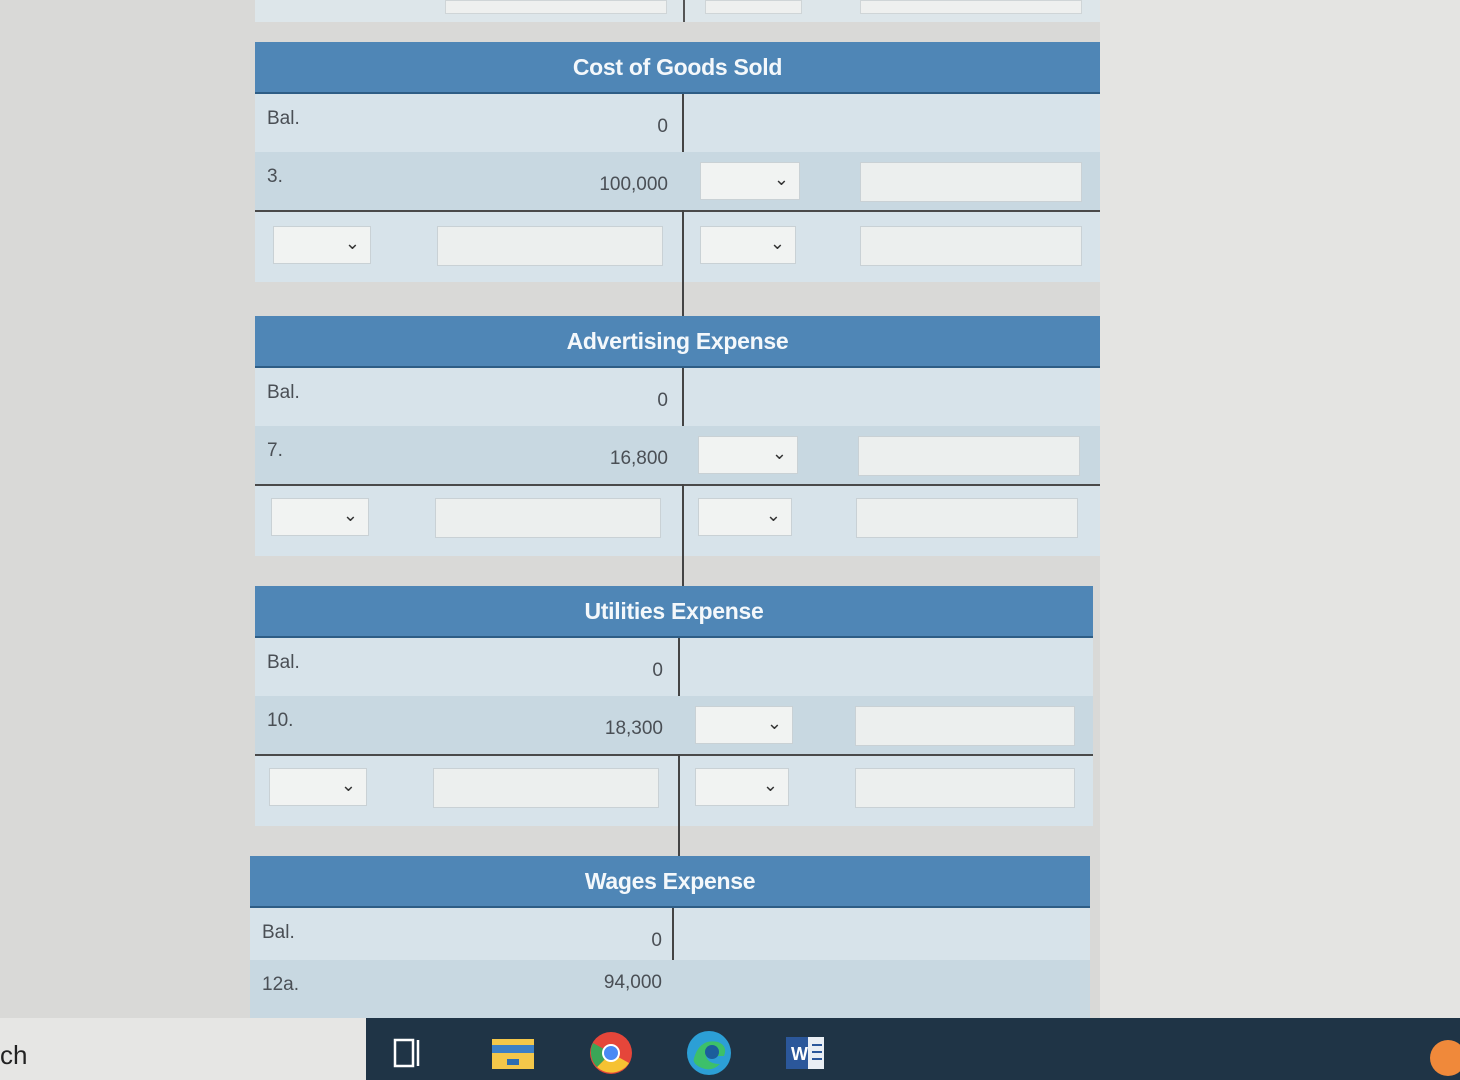 This screenshot has height=1080, width=1460. What do you see at coordinates (670, 882) in the screenshot?
I see `account-title: Wages Expense` at bounding box center [670, 882].